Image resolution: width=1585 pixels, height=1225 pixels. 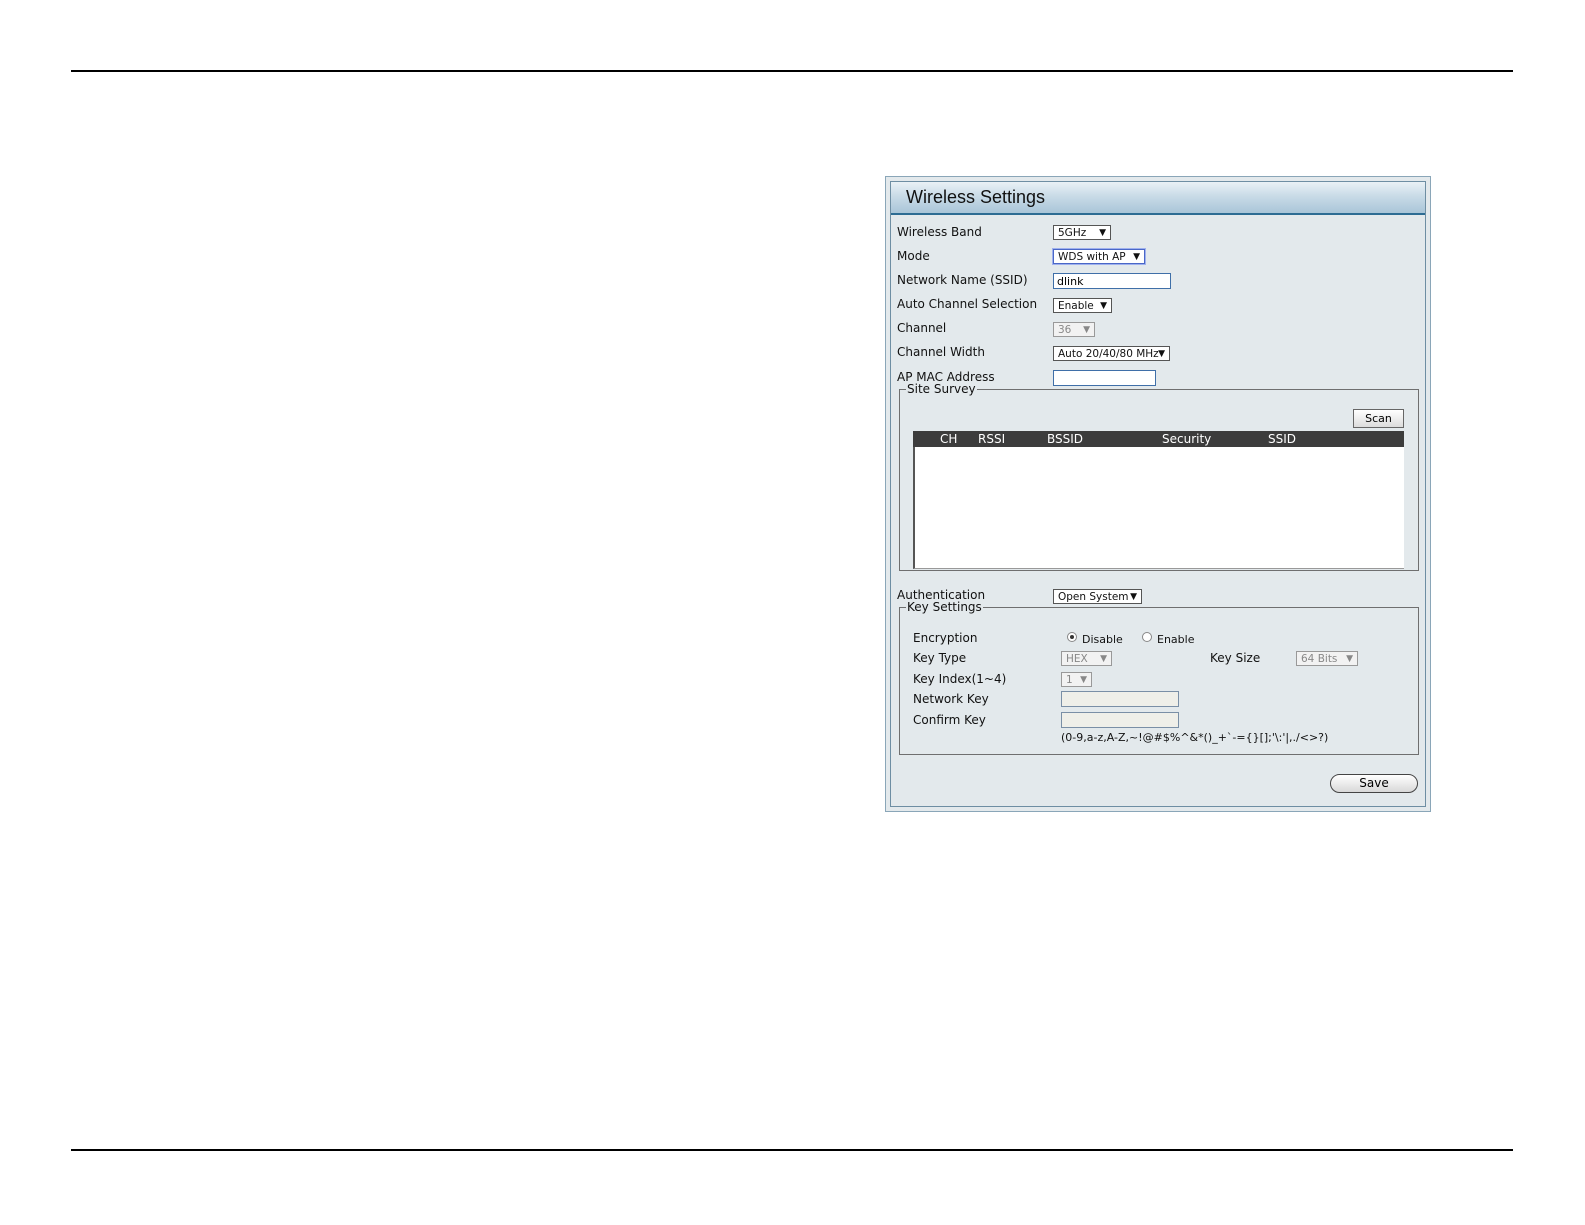 I want to click on channel-value: 36, so click(x=1065, y=330).